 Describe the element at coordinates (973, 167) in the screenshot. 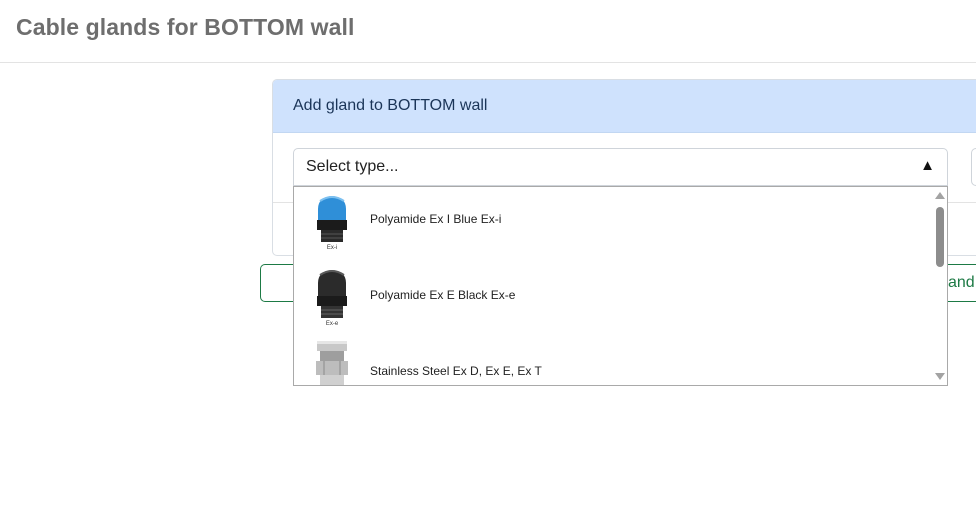

I see `secondary-select` at that location.